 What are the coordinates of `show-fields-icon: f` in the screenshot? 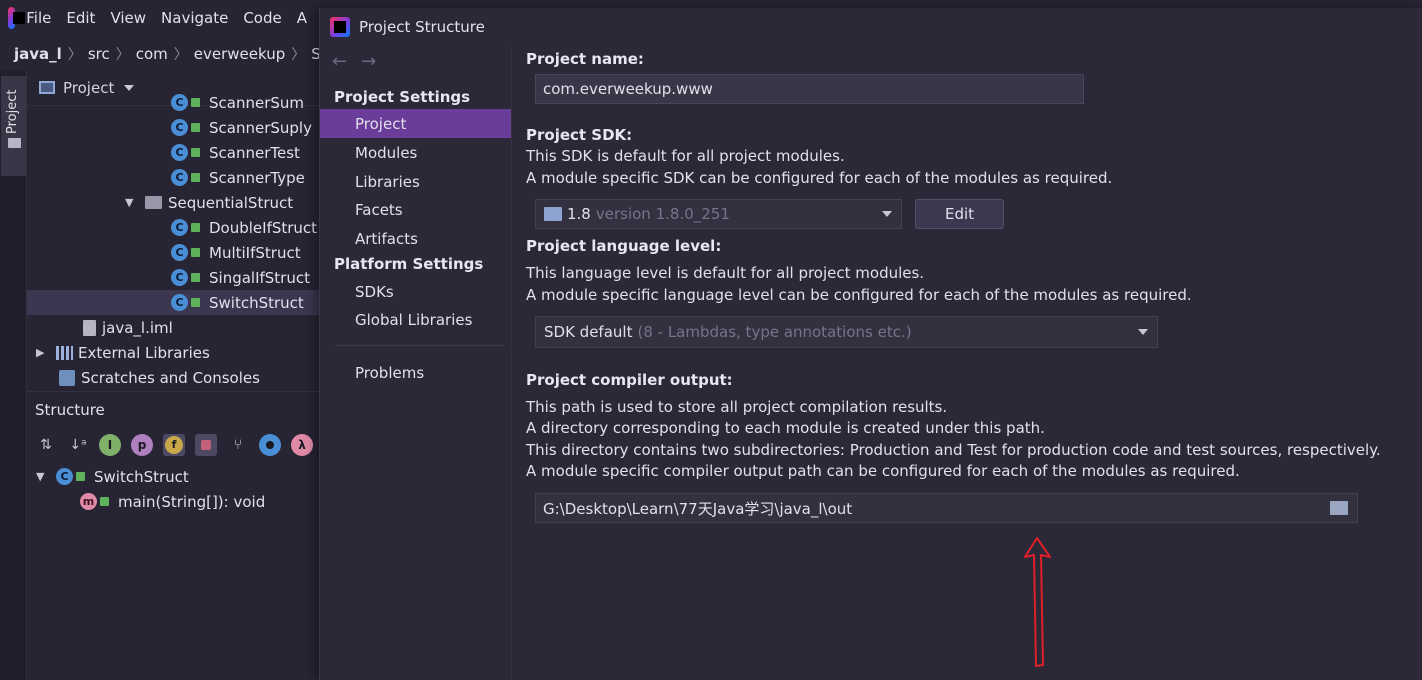 It's located at (174, 445).